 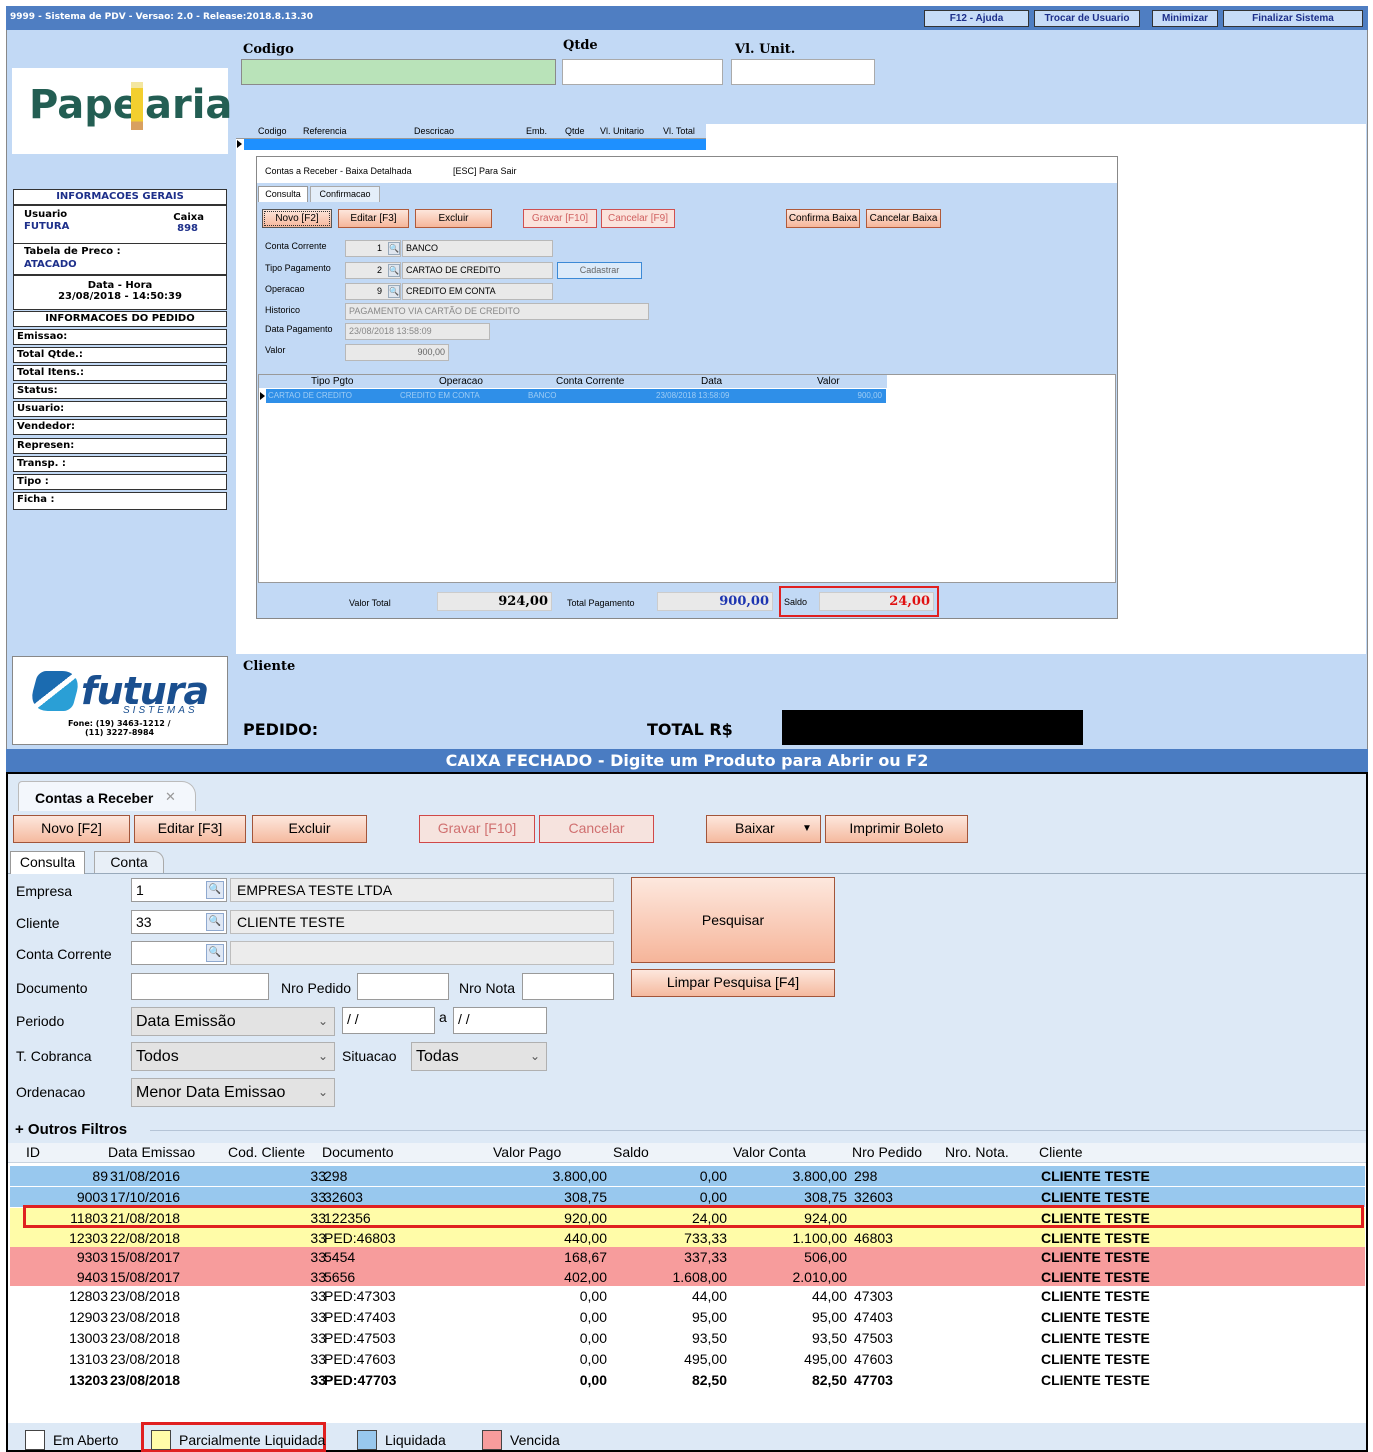 I want to click on switch-user-button: Trocar de Usuario, so click(x=1087, y=18).